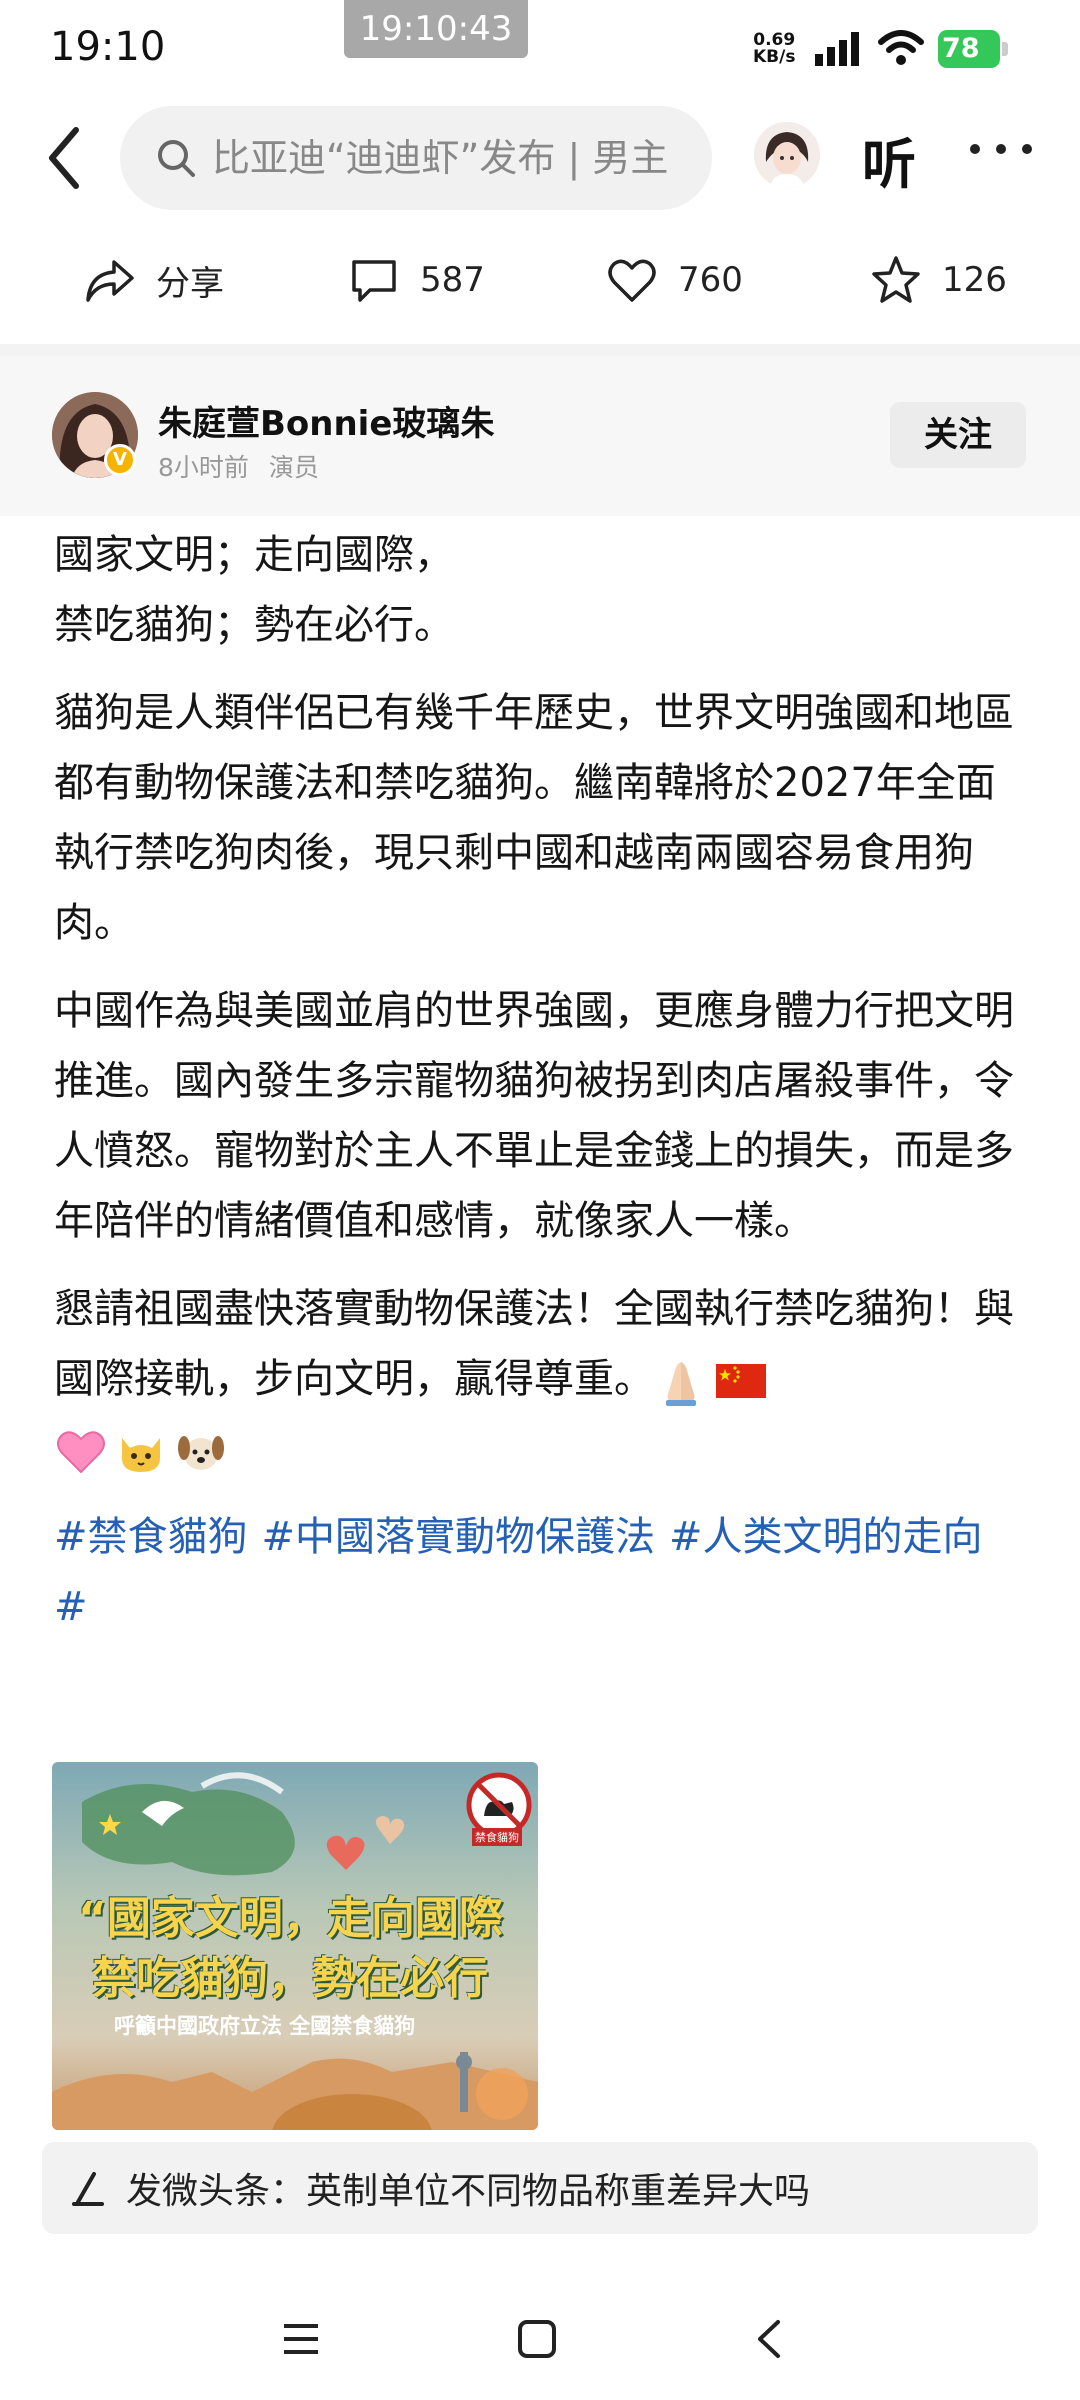 This screenshot has height=2400, width=1080. What do you see at coordinates (540, 285) in the screenshot?
I see `action-bar: 分享 587 760 126` at bounding box center [540, 285].